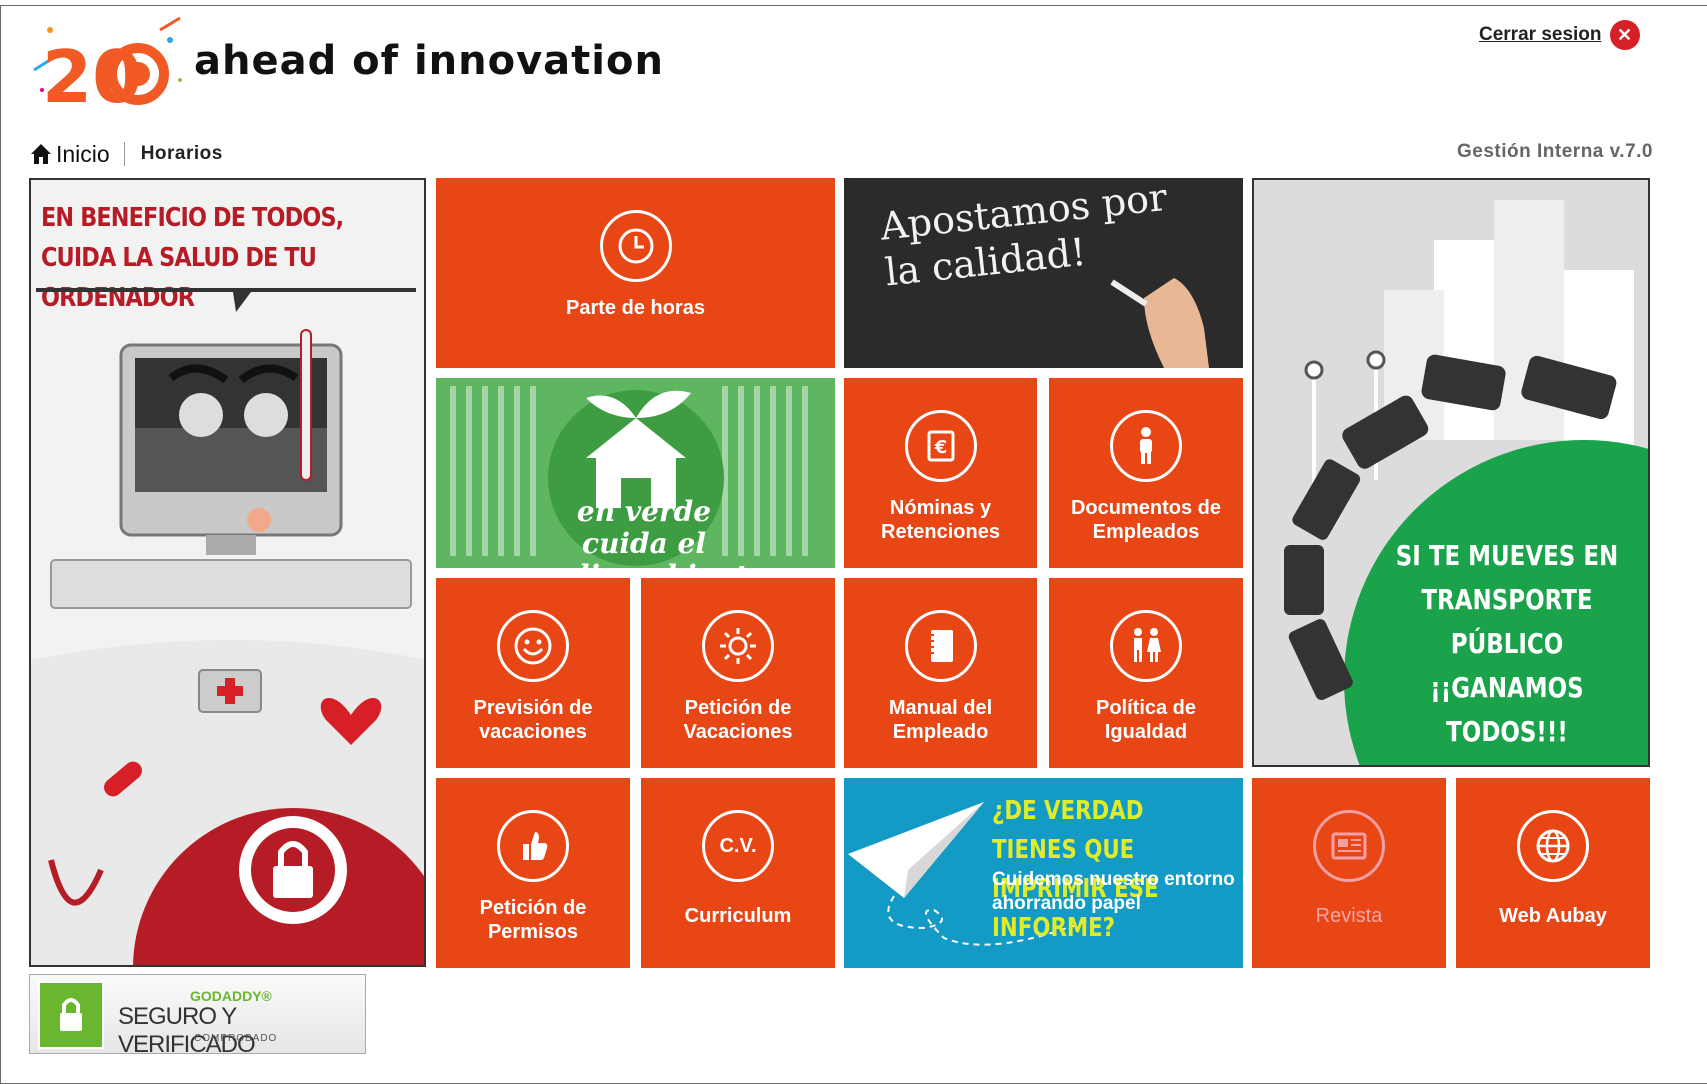 This screenshot has height=1084, width=1707. What do you see at coordinates (71, 1015) in the screenshot?
I see `lock-icon` at bounding box center [71, 1015].